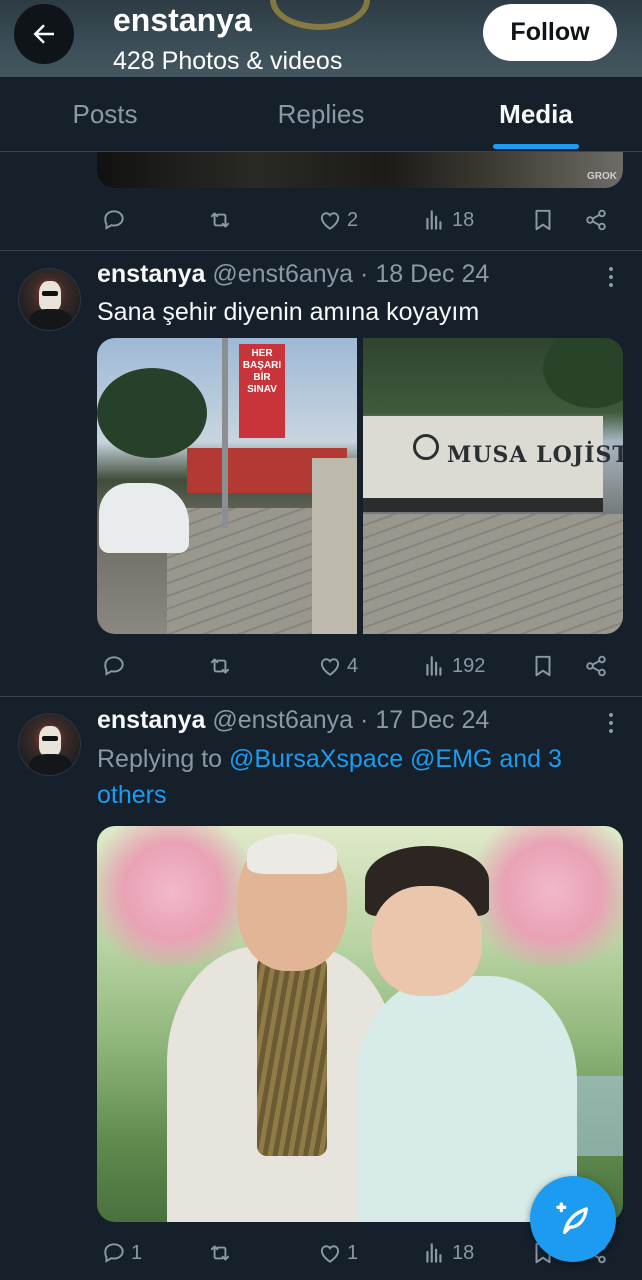  What do you see at coordinates (602, 176) in the screenshot?
I see `image-watermark: GROK` at bounding box center [602, 176].